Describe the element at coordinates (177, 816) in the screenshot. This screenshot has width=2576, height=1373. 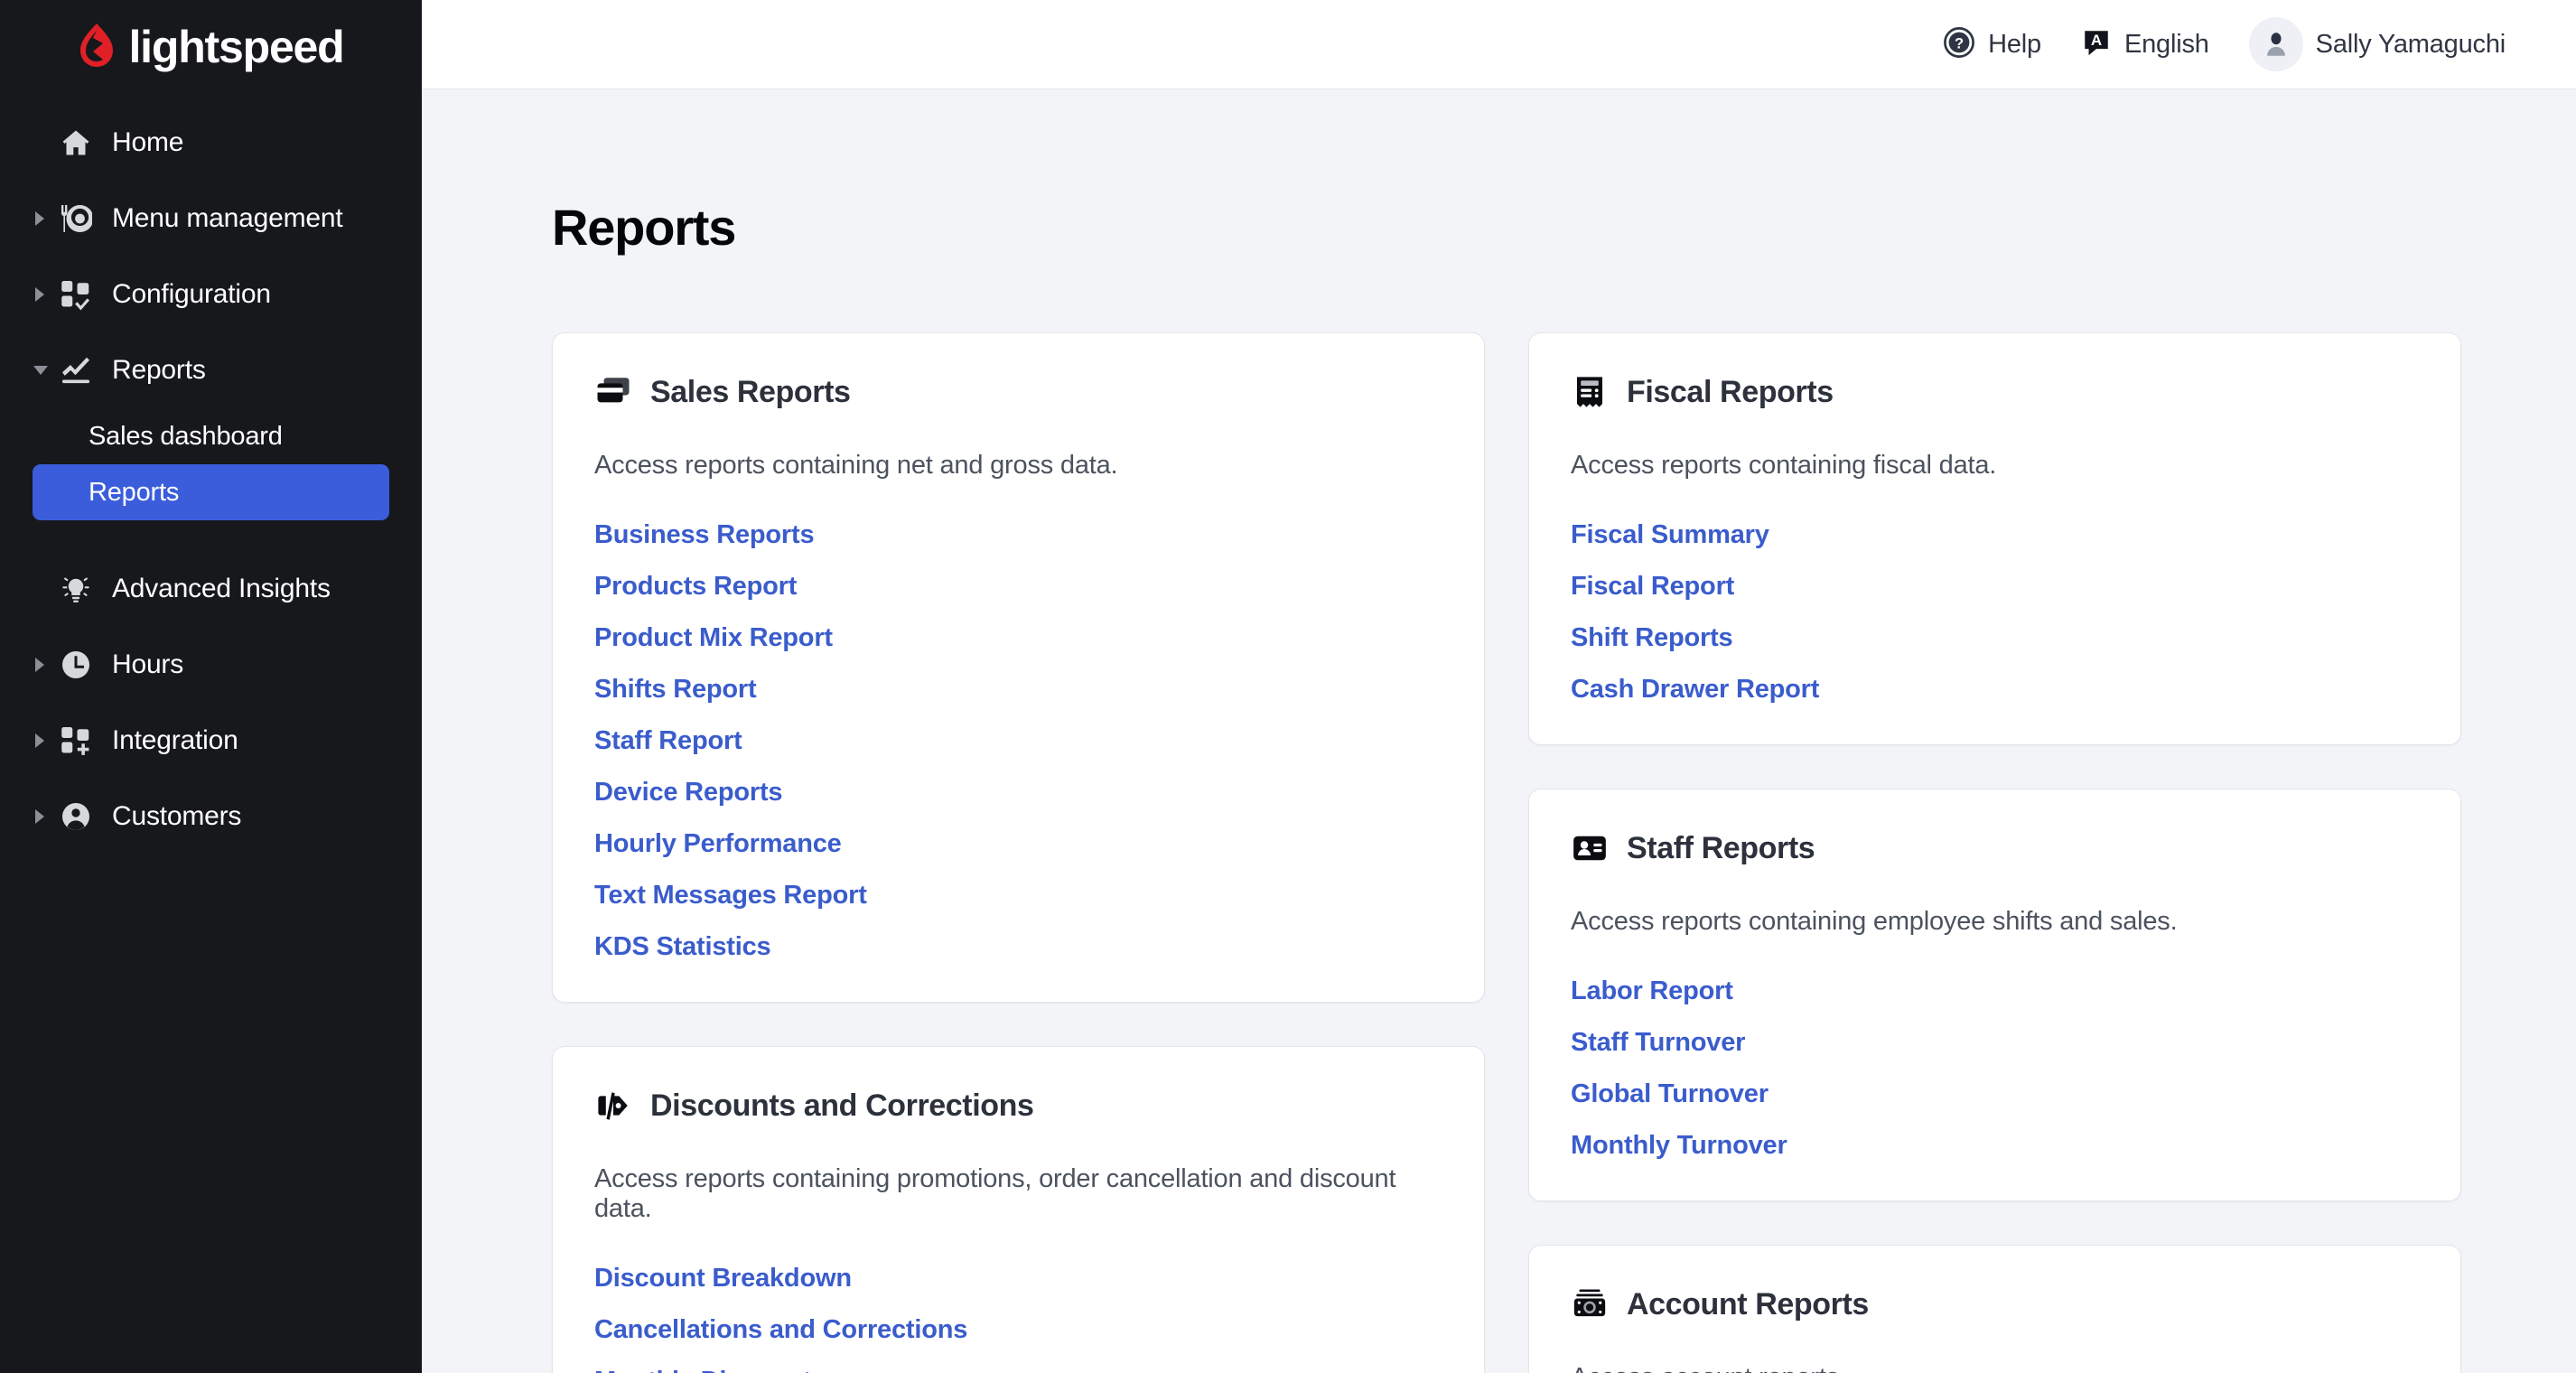
I see `sidebar-item-label: Customers` at that location.